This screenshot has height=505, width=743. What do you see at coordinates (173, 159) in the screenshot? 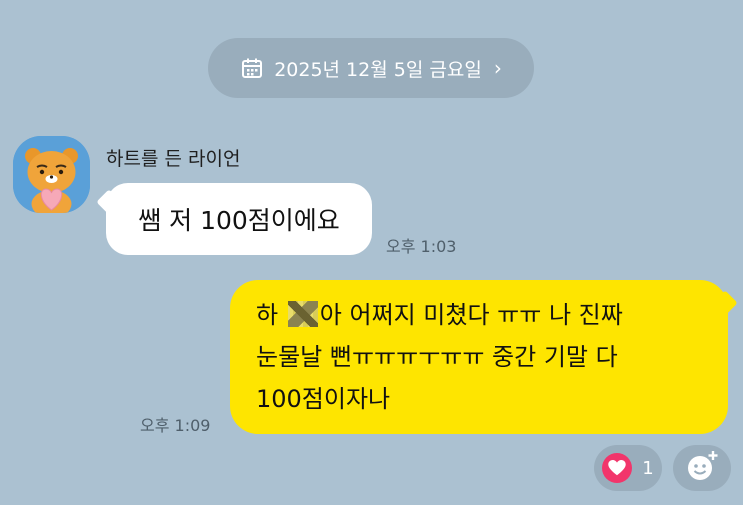
I see `sender-name: 하트를 든 라이언` at bounding box center [173, 159].